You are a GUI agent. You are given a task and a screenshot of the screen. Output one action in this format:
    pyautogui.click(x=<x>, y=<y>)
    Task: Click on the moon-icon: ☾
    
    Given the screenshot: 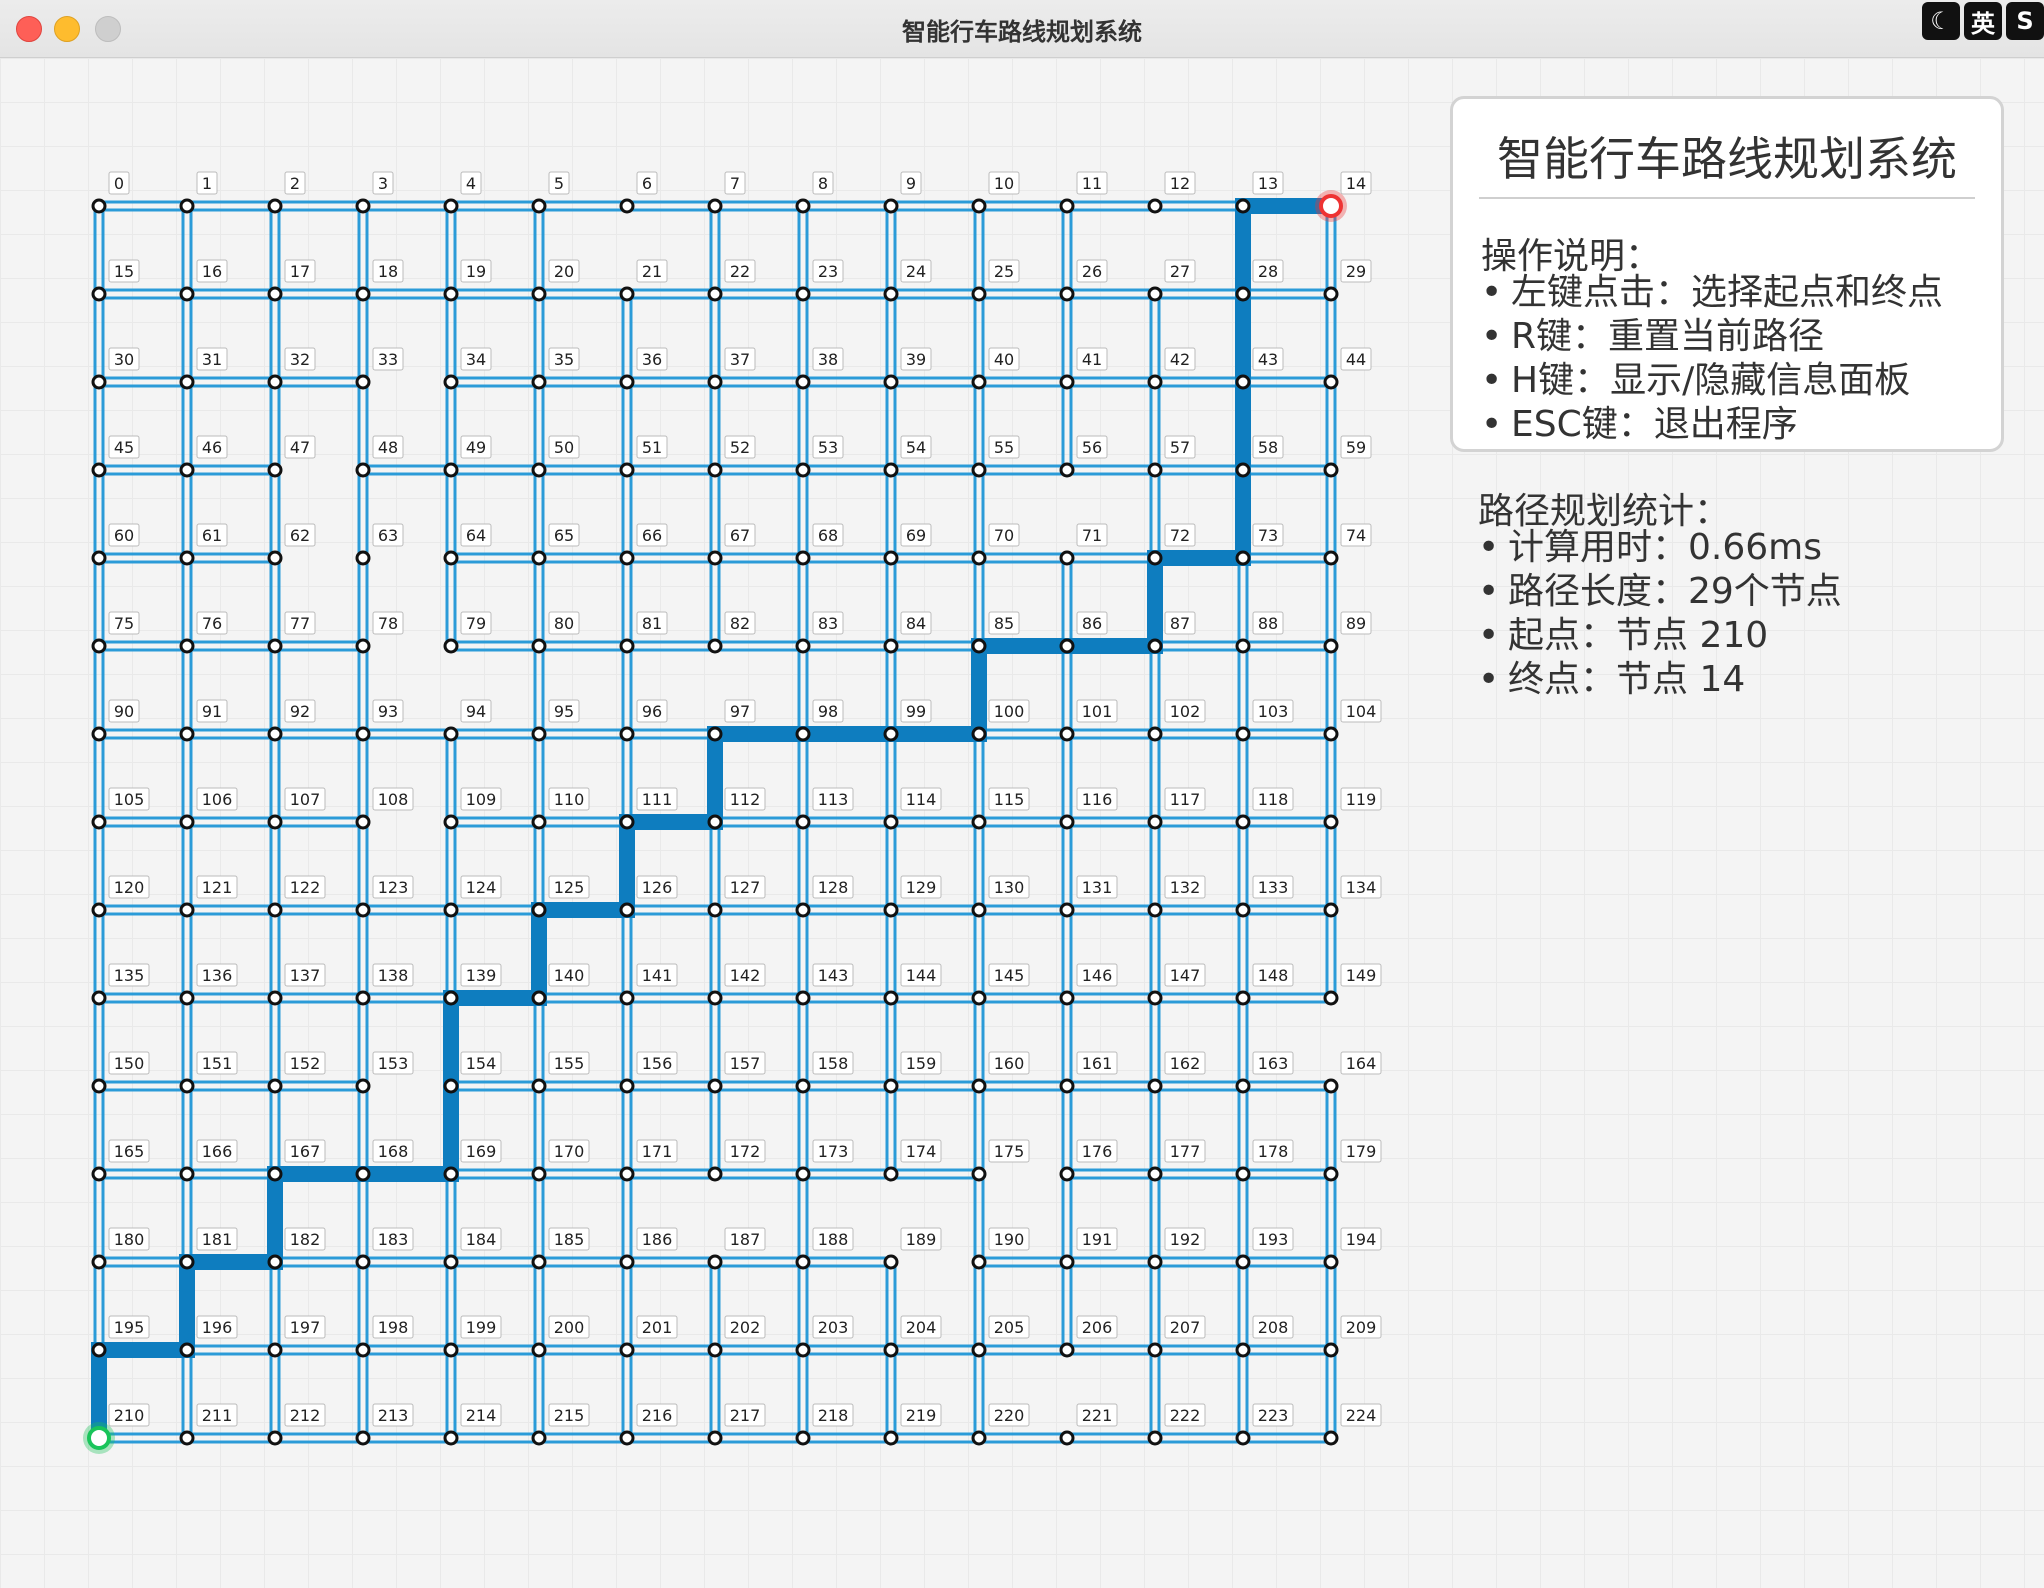 What is the action you would take?
    pyautogui.click(x=1941, y=21)
    